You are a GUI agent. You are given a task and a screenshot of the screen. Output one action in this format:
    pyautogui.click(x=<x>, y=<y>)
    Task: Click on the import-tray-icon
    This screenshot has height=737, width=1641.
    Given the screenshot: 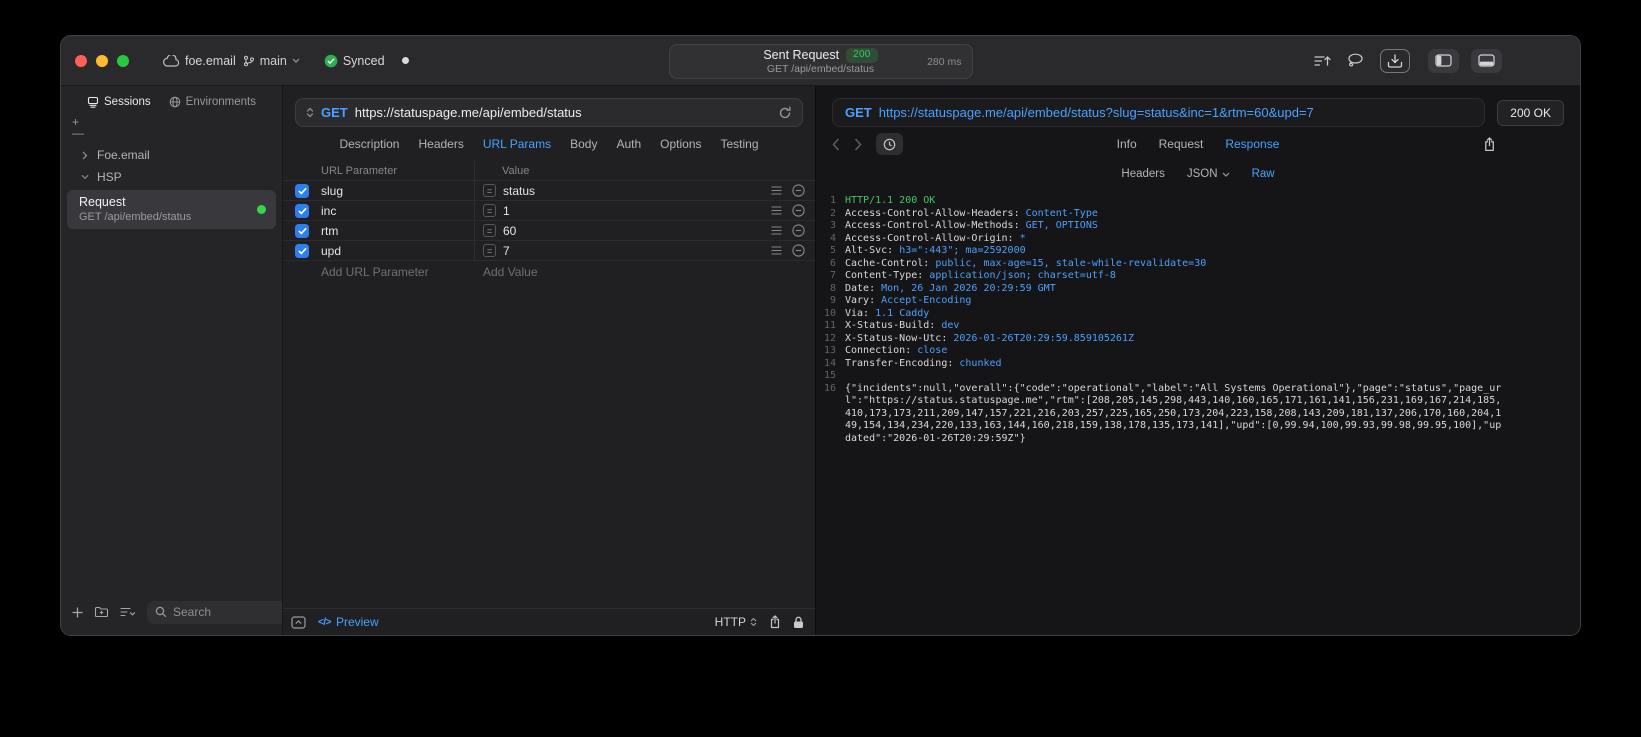 What is the action you would take?
    pyautogui.click(x=1395, y=60)
    